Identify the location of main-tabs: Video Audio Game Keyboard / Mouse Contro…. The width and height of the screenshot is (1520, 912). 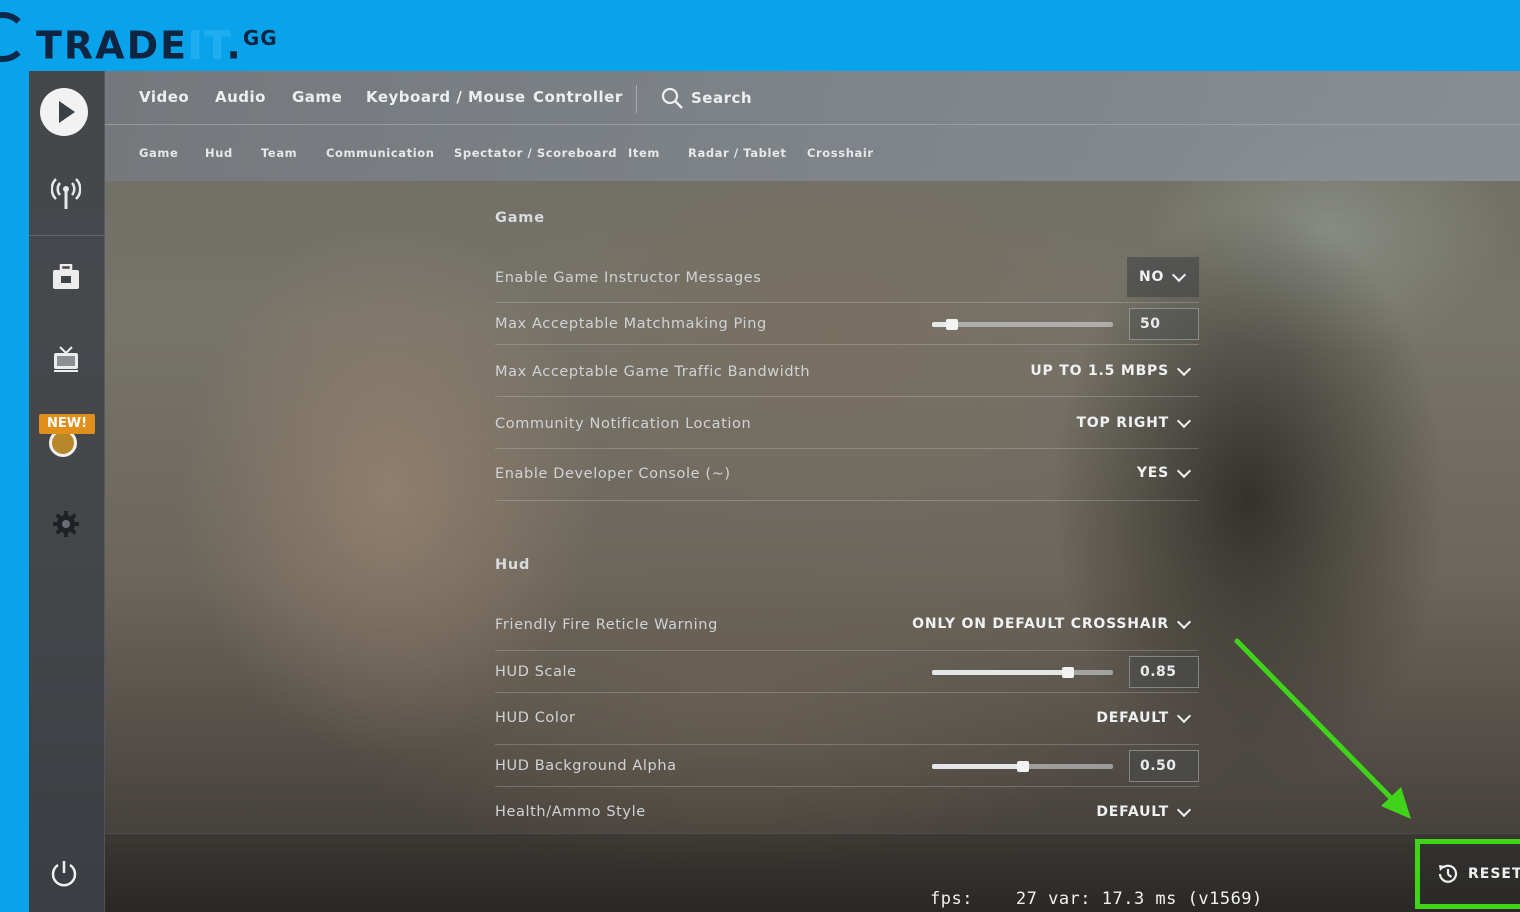
(812, 98).